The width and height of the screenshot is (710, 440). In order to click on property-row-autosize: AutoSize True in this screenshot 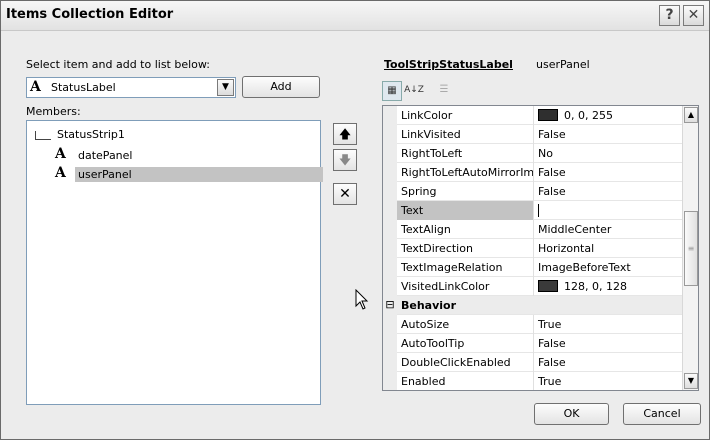, I will do `click(533, 324)`.